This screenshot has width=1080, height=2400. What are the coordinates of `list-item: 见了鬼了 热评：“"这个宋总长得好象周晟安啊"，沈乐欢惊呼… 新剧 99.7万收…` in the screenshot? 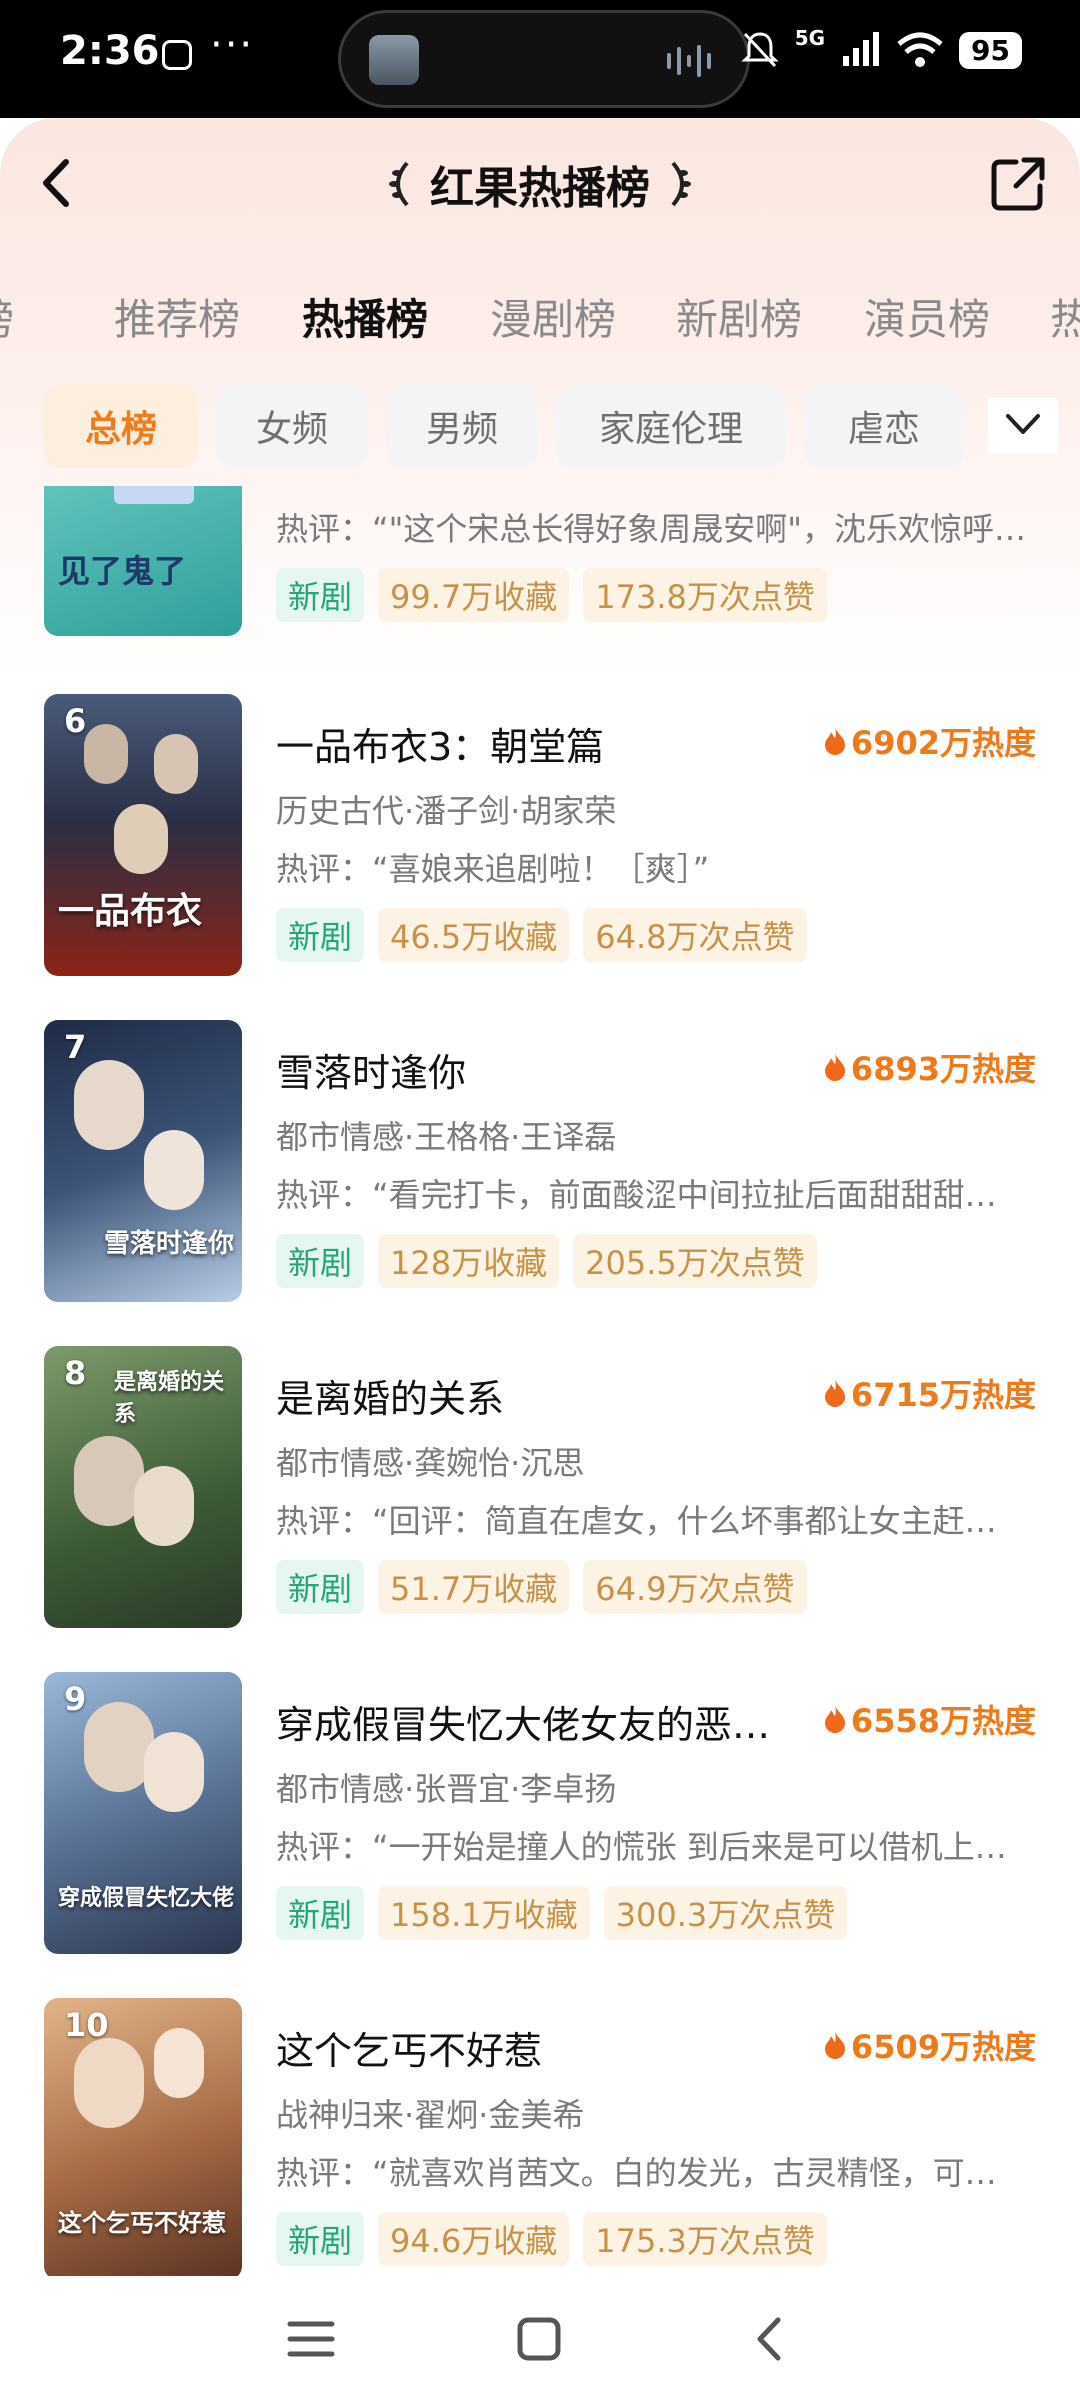 It's located at (540, 561).